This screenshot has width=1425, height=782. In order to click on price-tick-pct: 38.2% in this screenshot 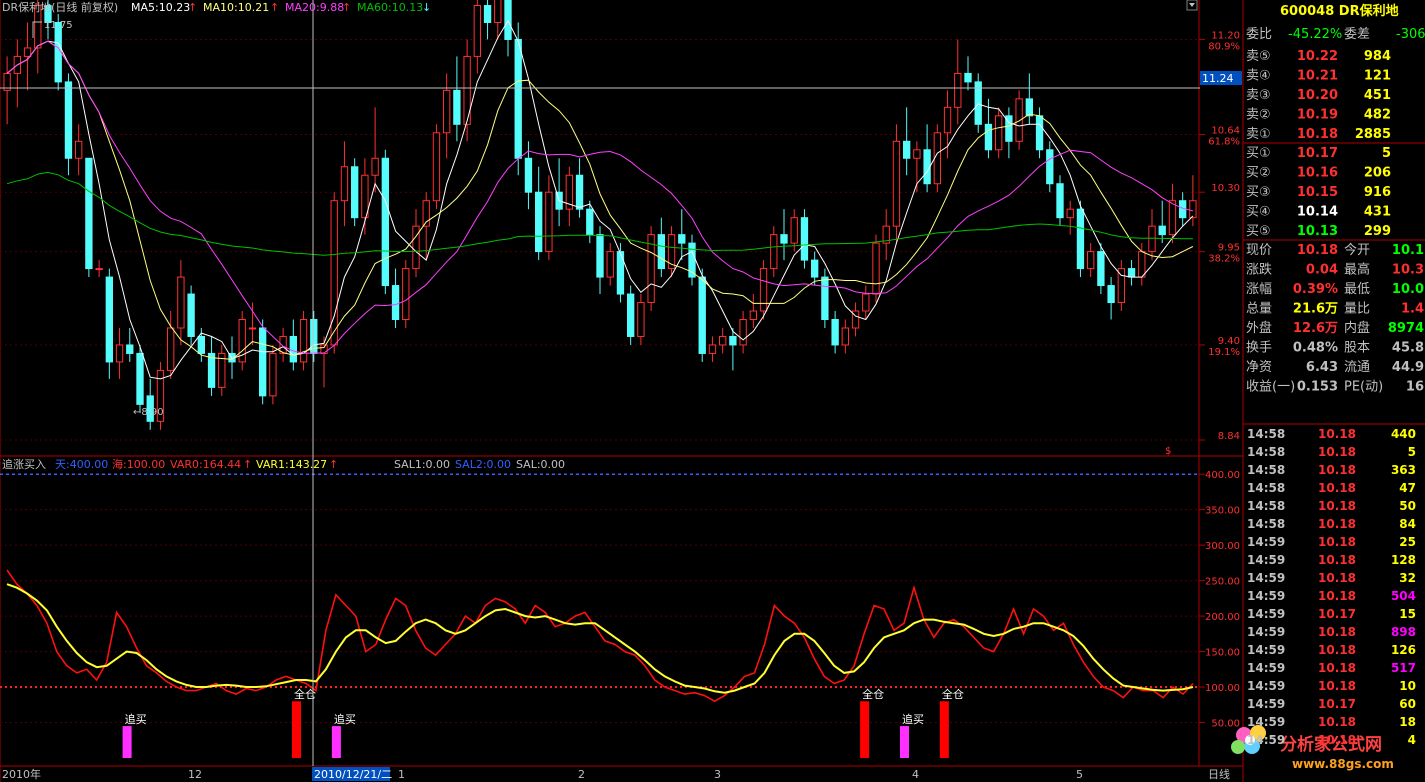, I will do `click(1224, 259)`.